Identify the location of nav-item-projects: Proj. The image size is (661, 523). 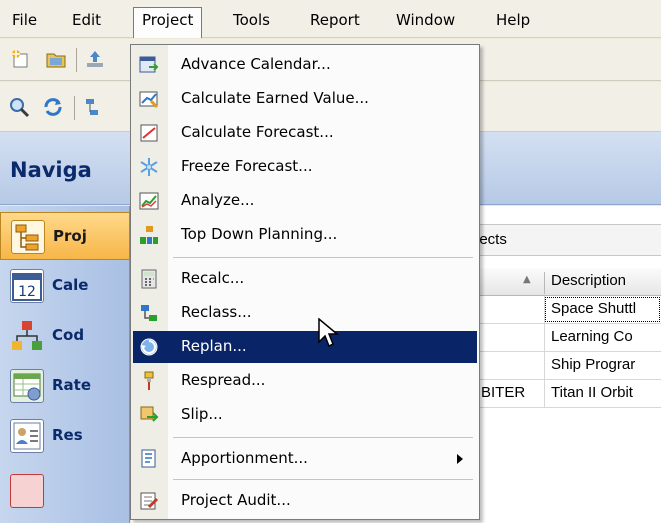
(65, 236).